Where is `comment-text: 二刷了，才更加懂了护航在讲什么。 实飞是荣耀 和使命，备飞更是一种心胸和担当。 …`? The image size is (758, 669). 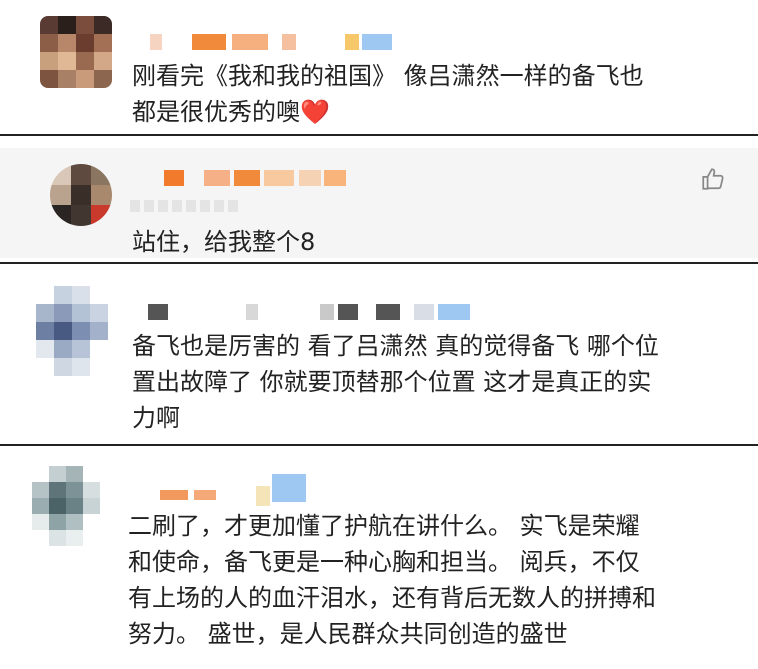 comment-text: 二刷了，才更加懂了护航在讲什么。 实飞是荣耀 和使命，备飞更是一种心胸和担当。 … is located at coordinates (392, 580).